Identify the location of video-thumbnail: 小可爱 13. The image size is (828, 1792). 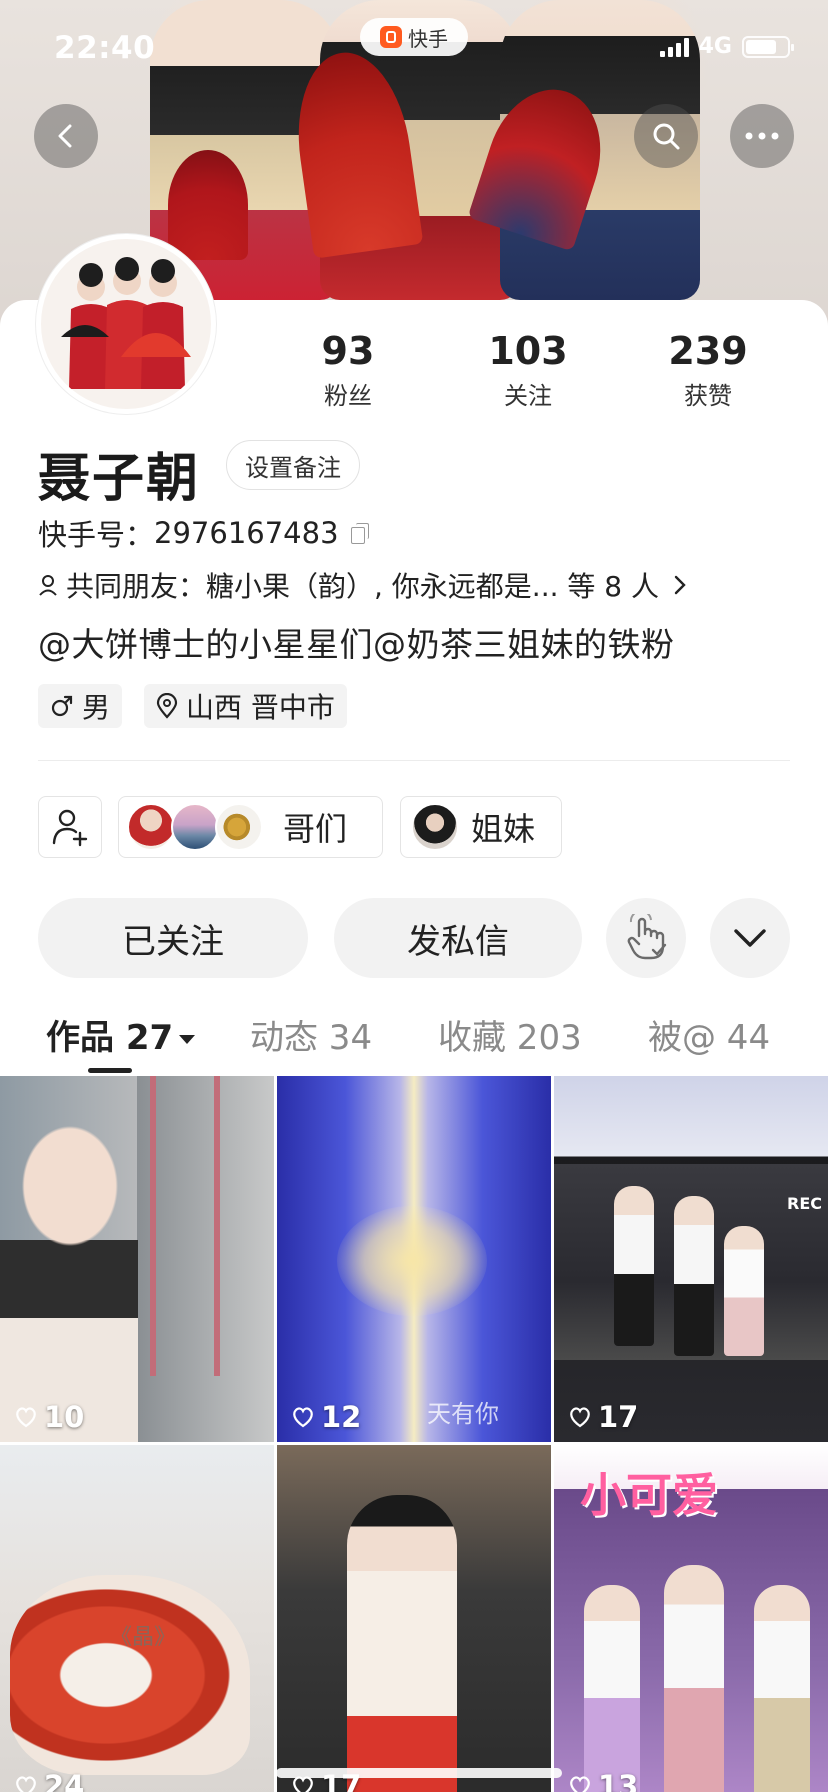
(691, 1618).